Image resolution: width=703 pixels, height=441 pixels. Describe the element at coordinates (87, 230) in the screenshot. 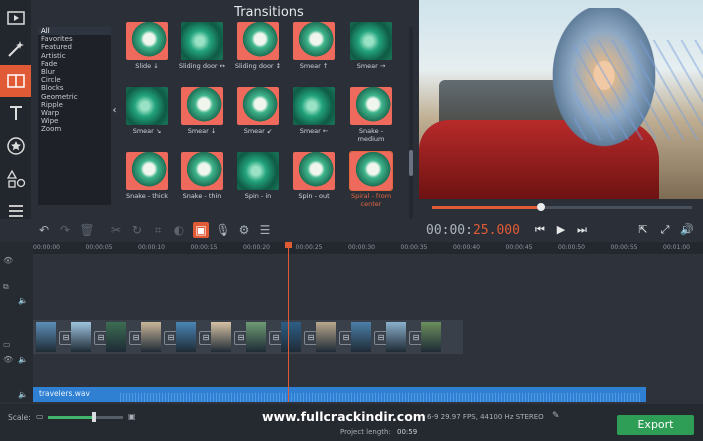

I see `delete-icon: 🗑` at that location.